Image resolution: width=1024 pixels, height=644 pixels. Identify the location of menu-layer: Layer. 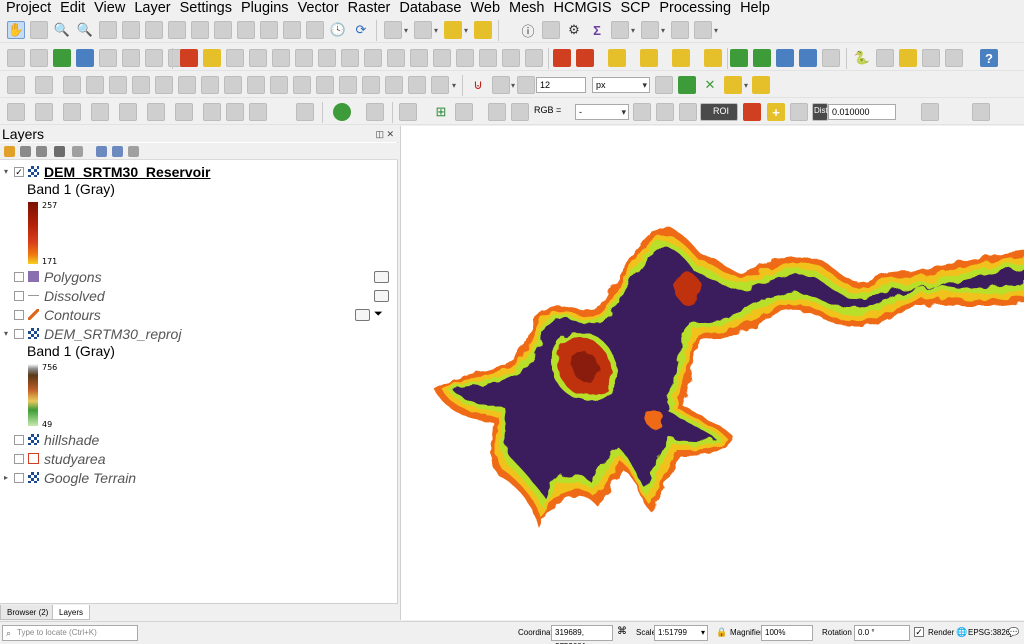
(153, 8).